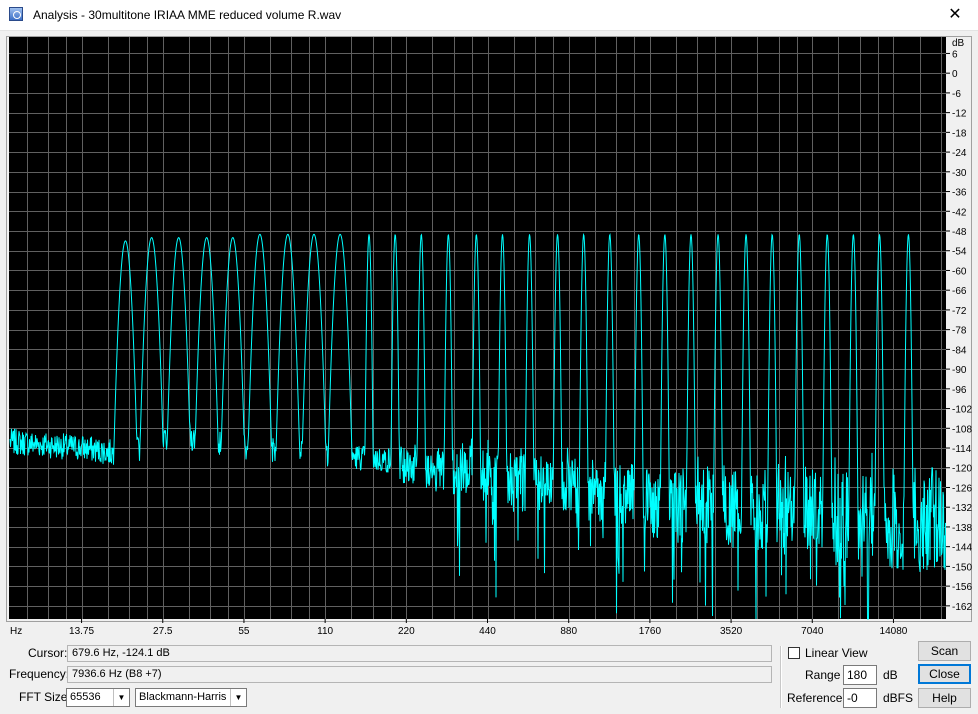 The height and width of the screenshot is (714, 978). I want to click on x-tick-label: 220, so click(406, 631).